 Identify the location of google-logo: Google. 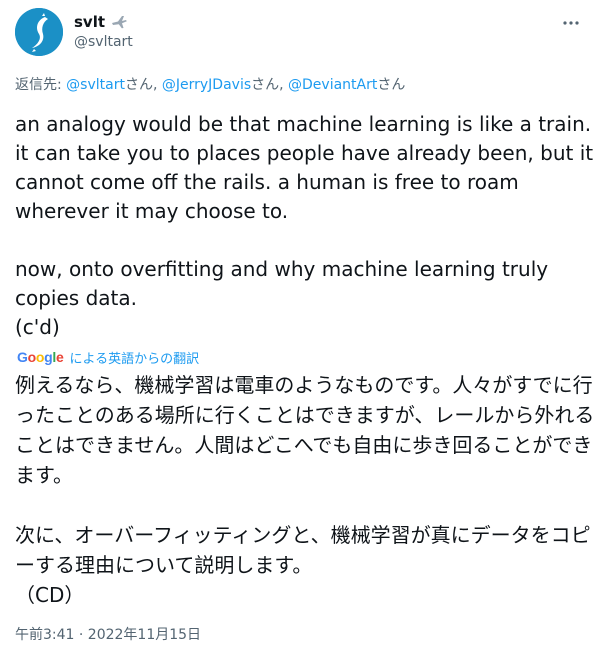
(40, 357).